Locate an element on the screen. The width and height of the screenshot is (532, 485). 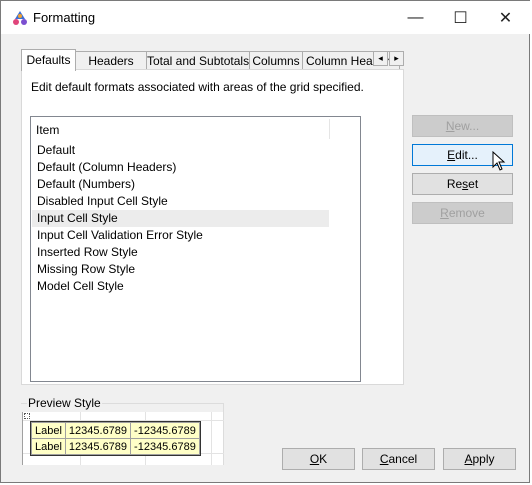
title-bar: Formatting — ☐ ✕ is located at coordinates (266, 17).